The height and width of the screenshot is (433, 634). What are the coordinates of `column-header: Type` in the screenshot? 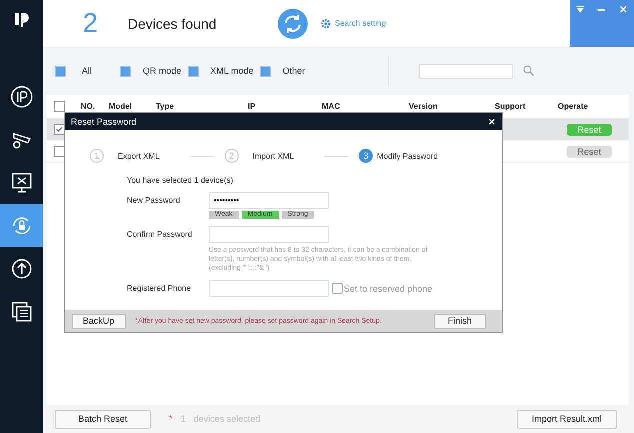 It's located at (166, 106).